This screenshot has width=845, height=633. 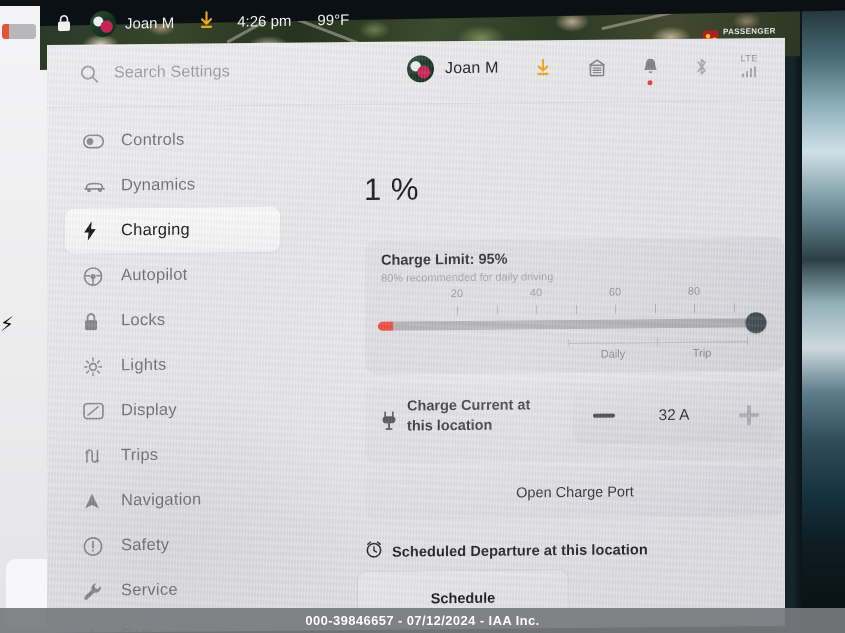 I want to click on status-time: 4:26 pm, so click(x=264, y=21).